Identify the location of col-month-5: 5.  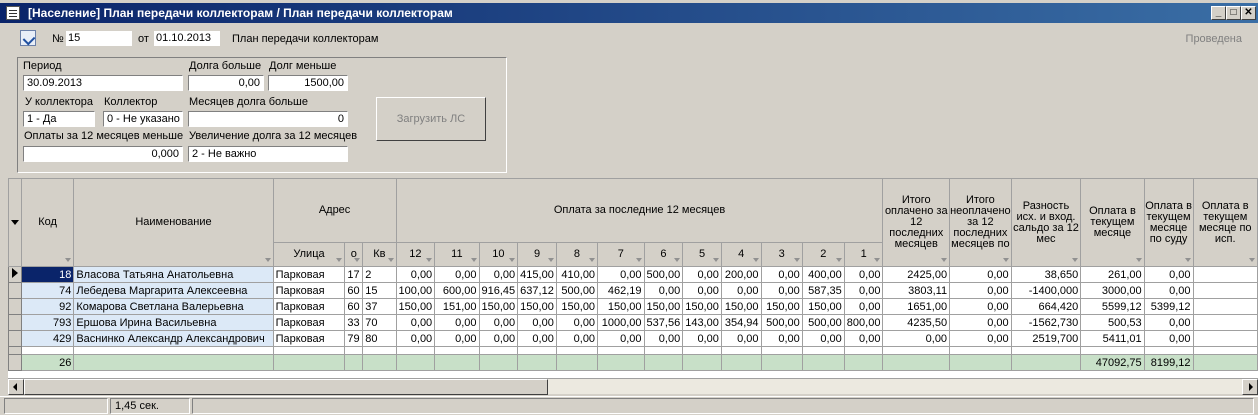
(702, 254).